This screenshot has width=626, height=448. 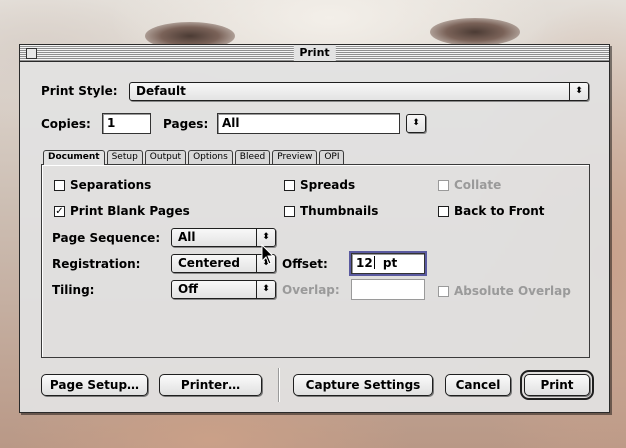 I want to click on registration-label: Registration:, so click(x=96, y=264).